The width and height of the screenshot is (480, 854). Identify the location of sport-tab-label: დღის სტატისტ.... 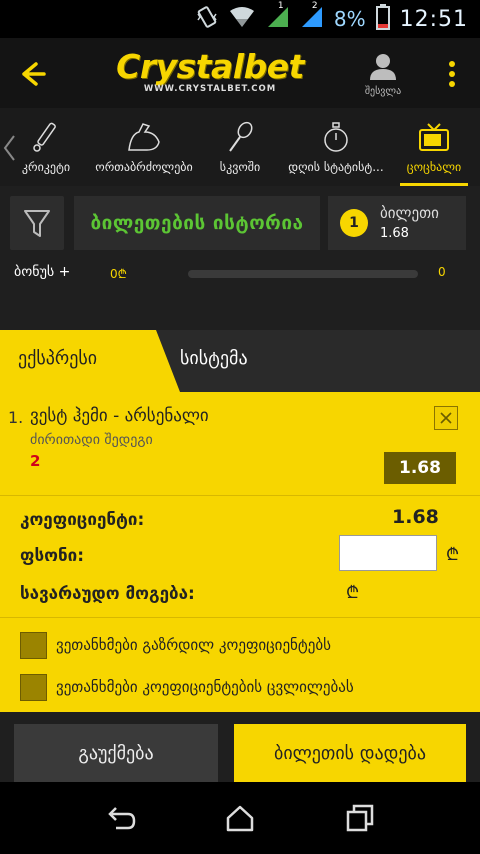
(336, 167).